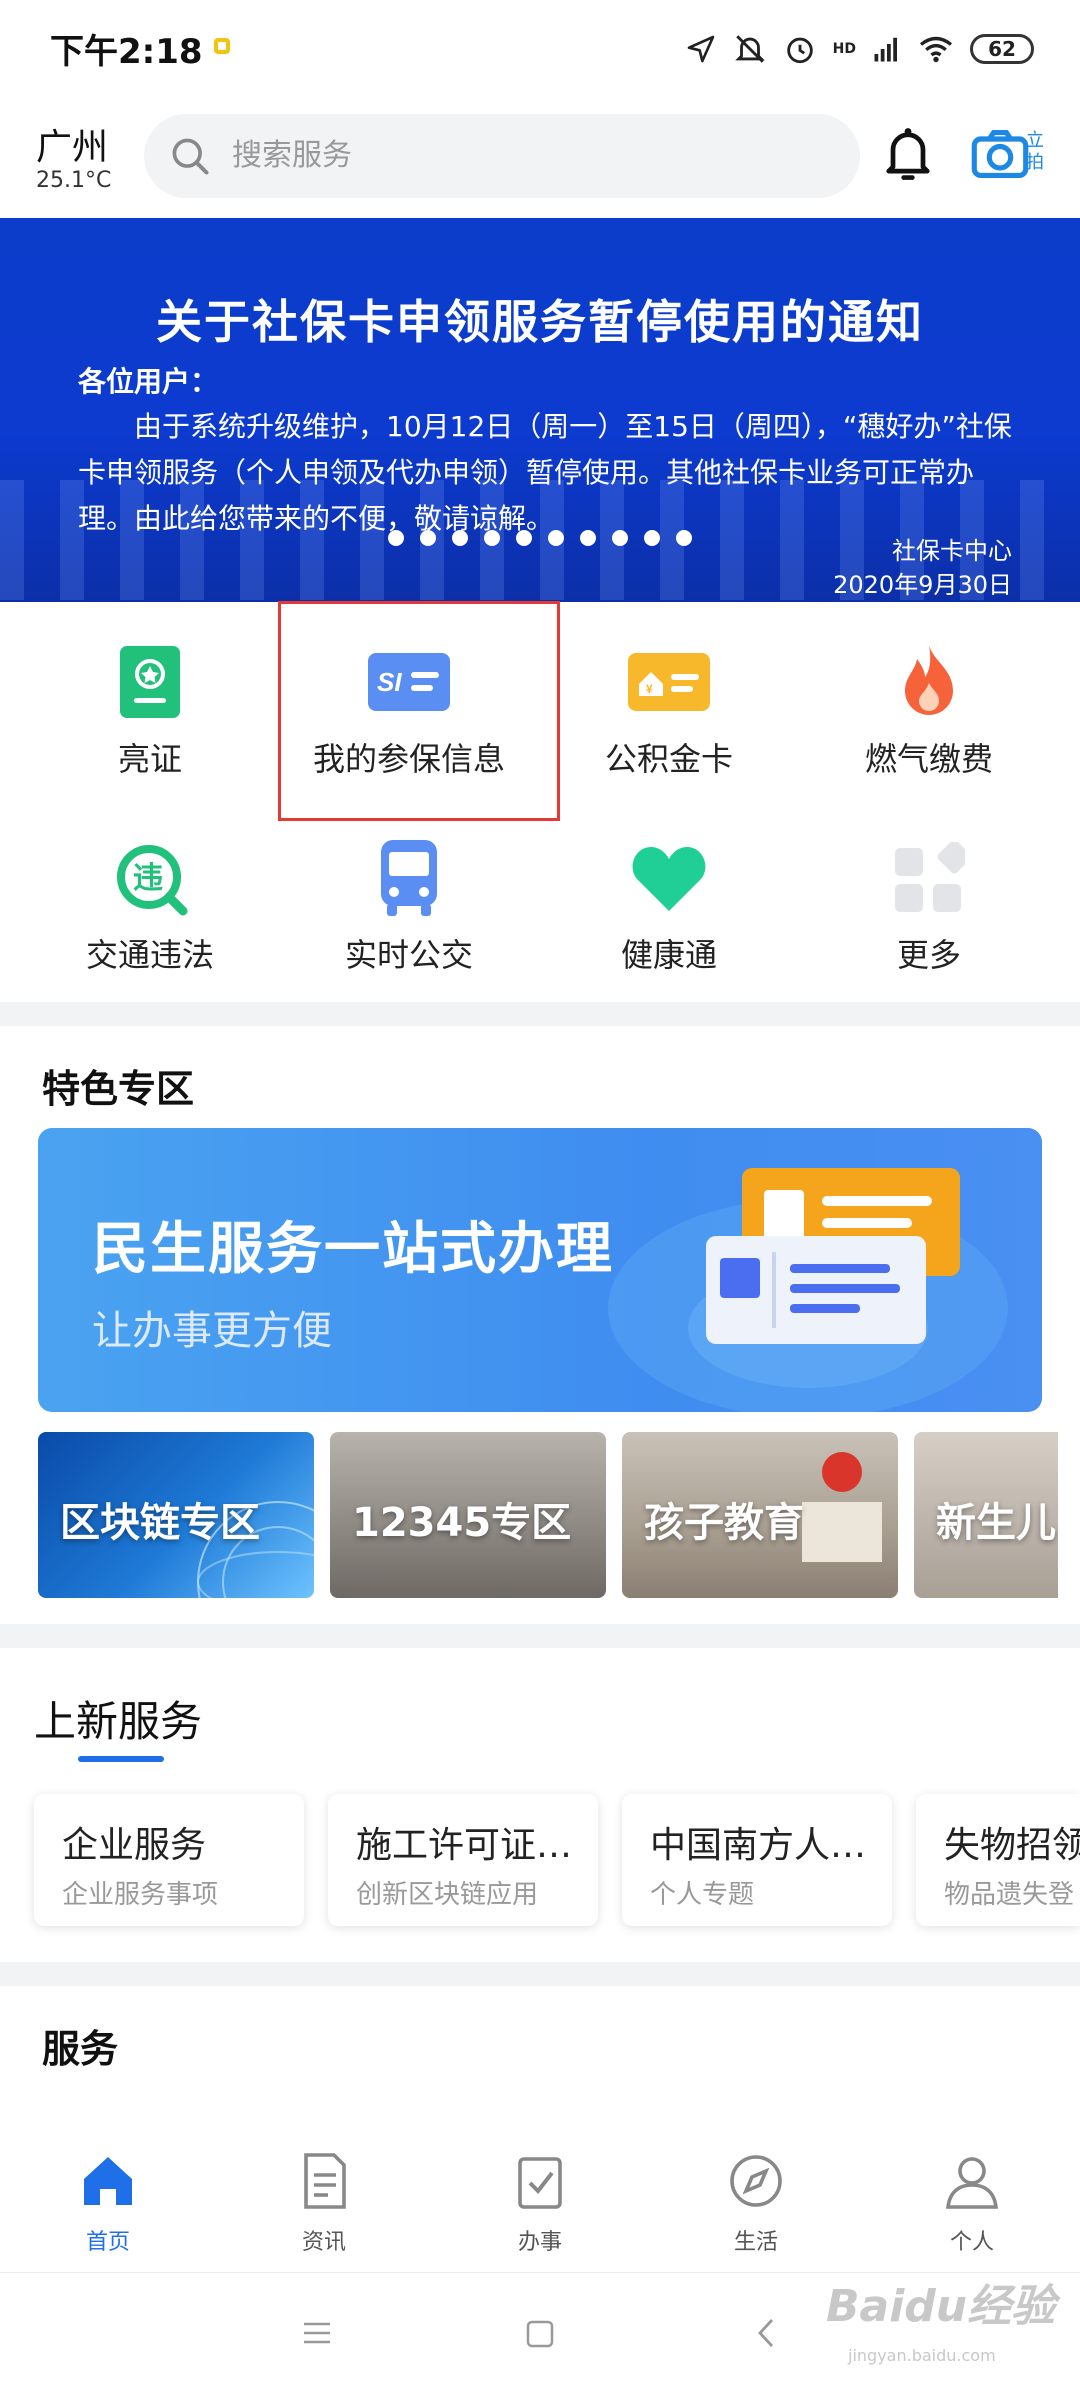 The image size is (1080, 2401). Describe the element at coordinates (669, 878) in the screenshot. I see `heart-icon` at that location.